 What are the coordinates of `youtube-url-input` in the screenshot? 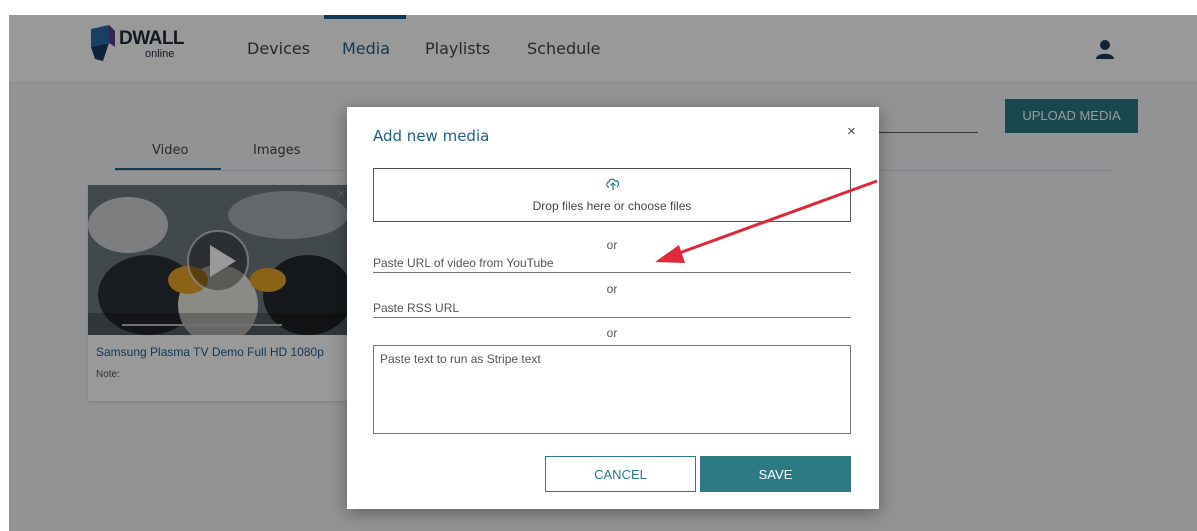 It's located at (612, 263).